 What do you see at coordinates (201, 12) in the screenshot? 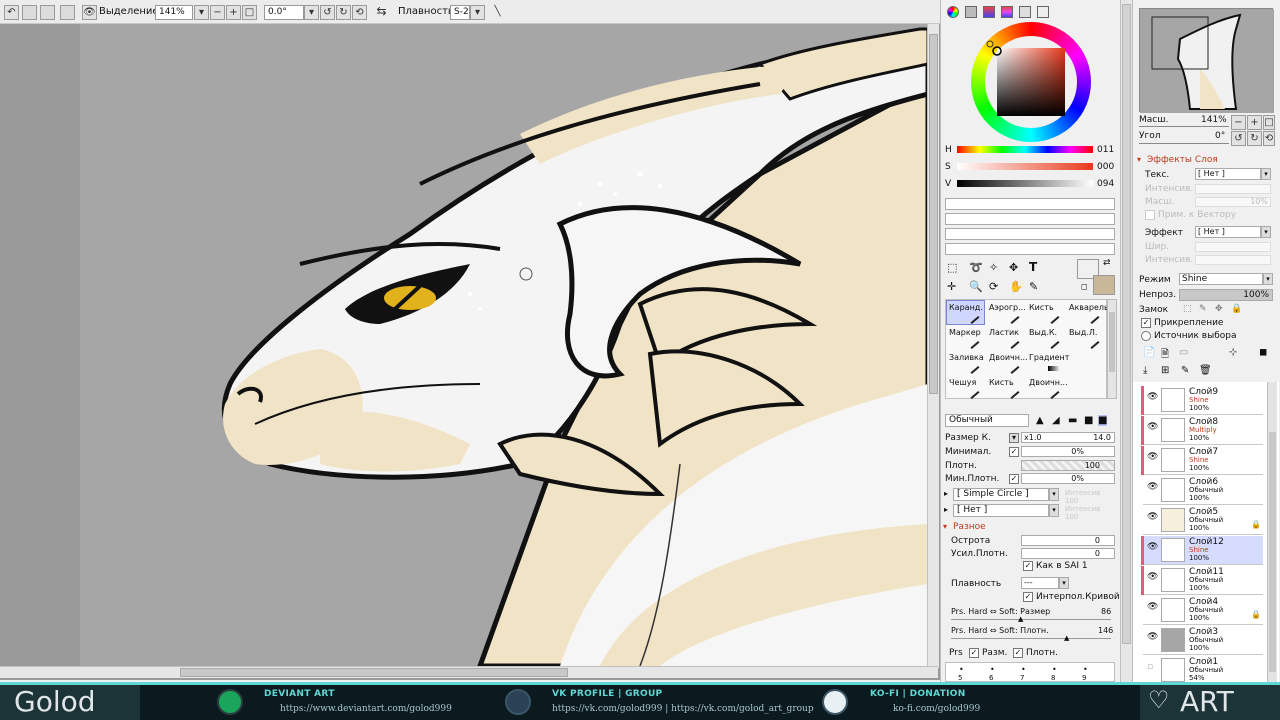
I see `zoom-dropdown-icon: ▾` at bounding box center [201, 12].